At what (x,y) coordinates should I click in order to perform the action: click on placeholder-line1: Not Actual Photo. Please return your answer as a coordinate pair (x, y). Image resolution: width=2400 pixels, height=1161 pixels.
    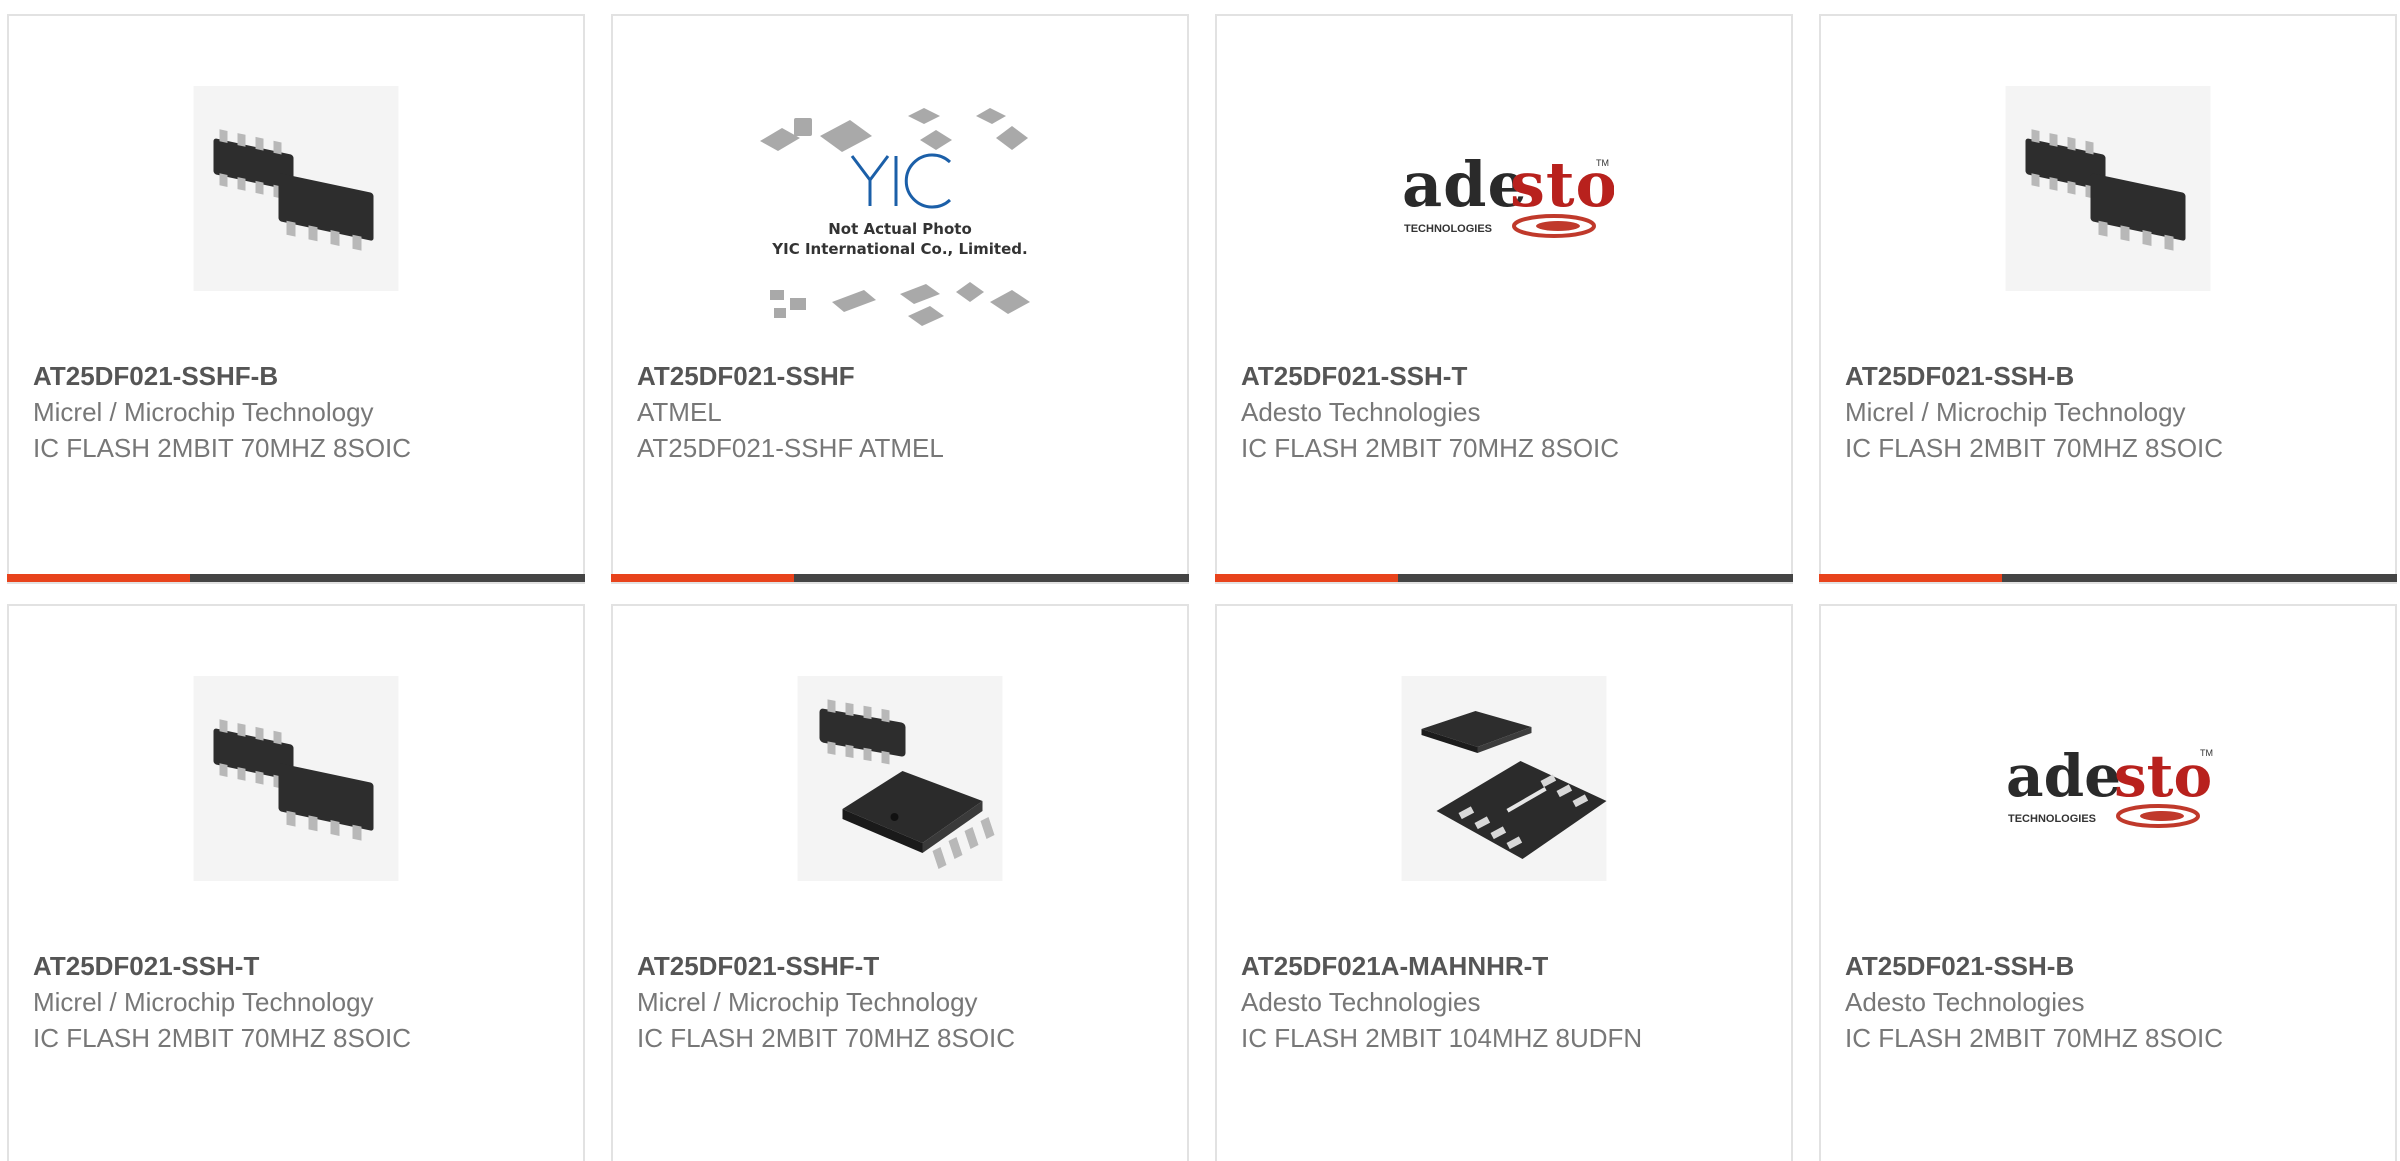
    Looking at the image, I should click on (900, 229).